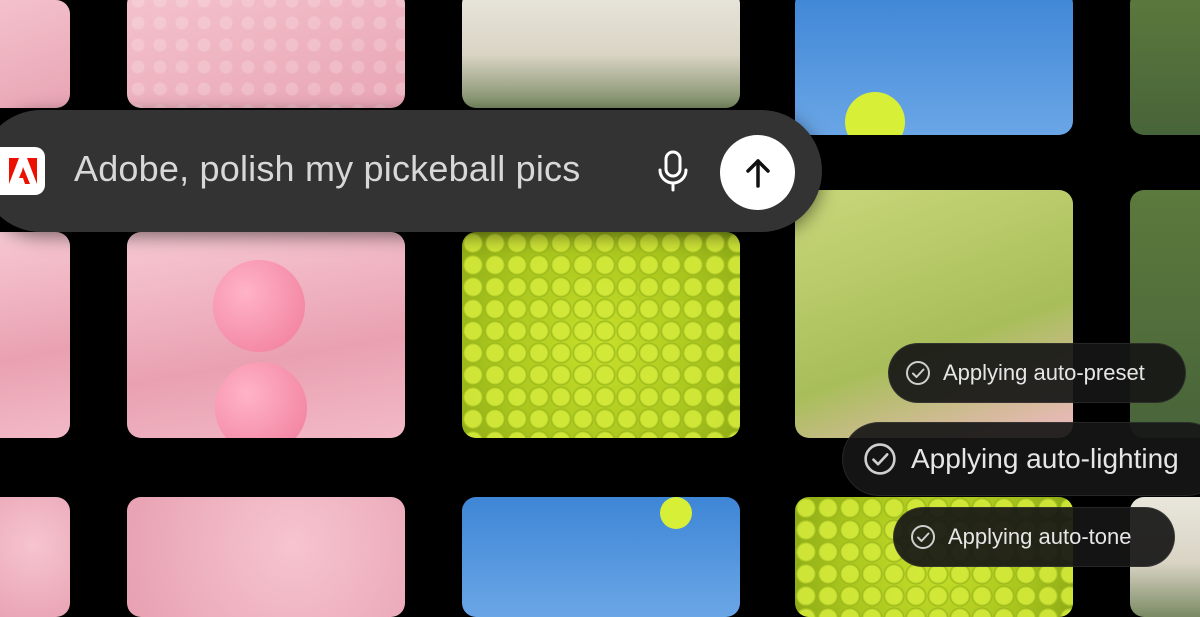 The image size is (1200, 617). What do you see at coordinates (1044, 372) in the screenshot?
I see `status-pill-label: Applying auto-preset` at bounding box center [1044, 372].